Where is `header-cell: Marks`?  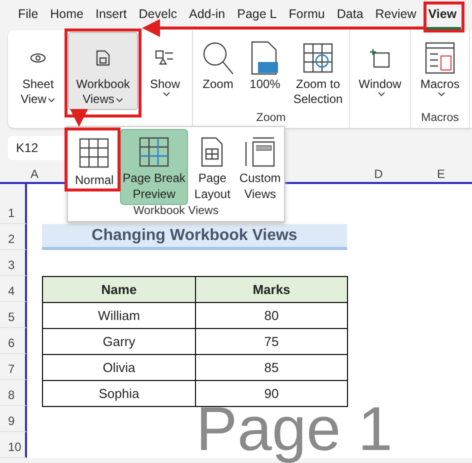 header-cell: Marks is located at coordinates (271, 289).